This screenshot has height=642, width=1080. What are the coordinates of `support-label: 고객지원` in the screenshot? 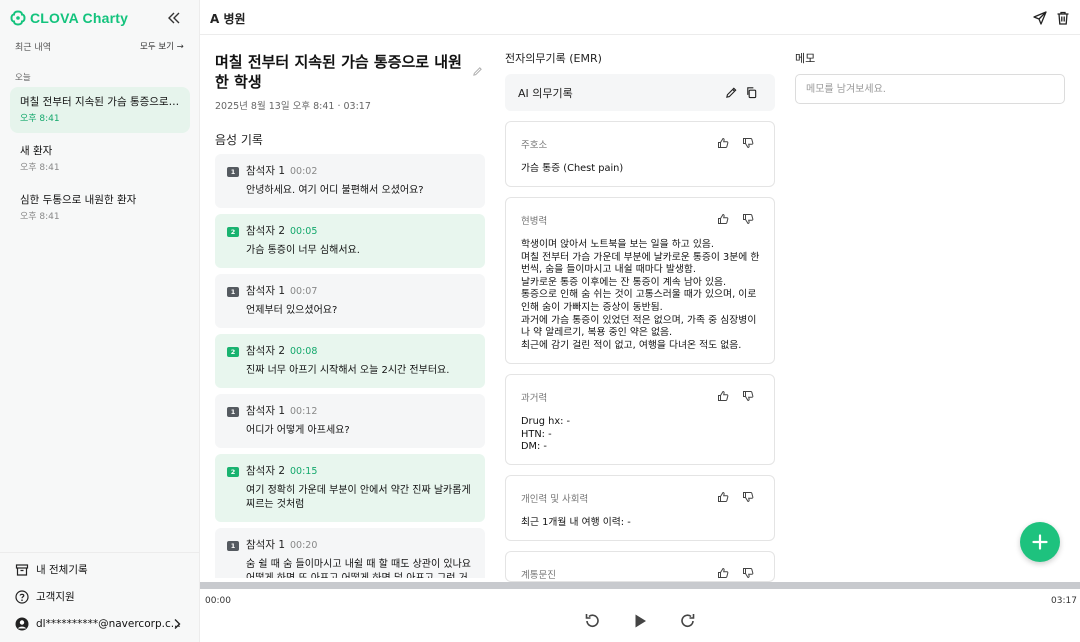 It's located at (55, 597).